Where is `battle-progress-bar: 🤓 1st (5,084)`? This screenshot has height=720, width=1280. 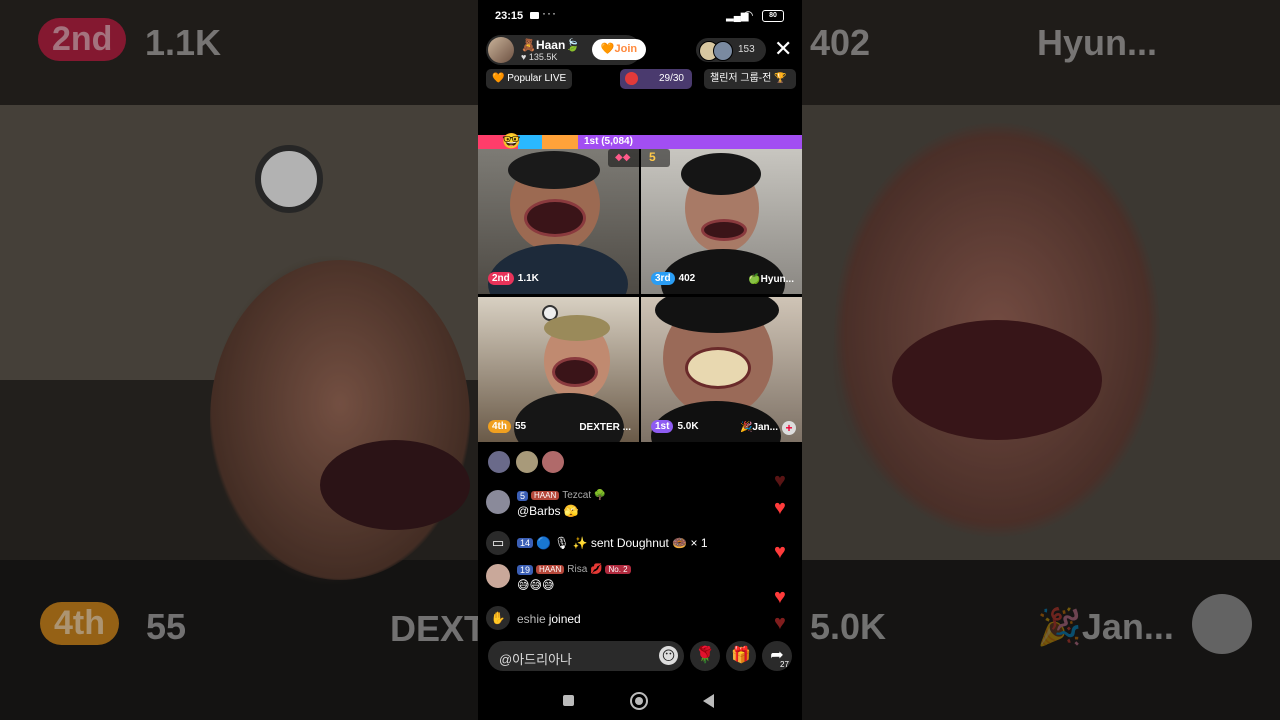 battle-progress-bar: 🤓 1st (5,084) is located at coordinates (640, 141).